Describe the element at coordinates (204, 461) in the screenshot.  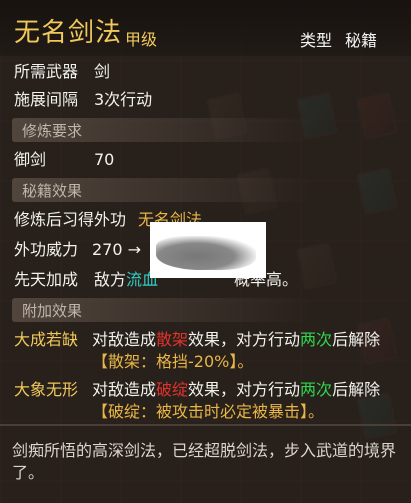
I see `item-description: 剑痴所悟的高深剑法，已经超脱剑法，步入武道的境界了。` at that location.